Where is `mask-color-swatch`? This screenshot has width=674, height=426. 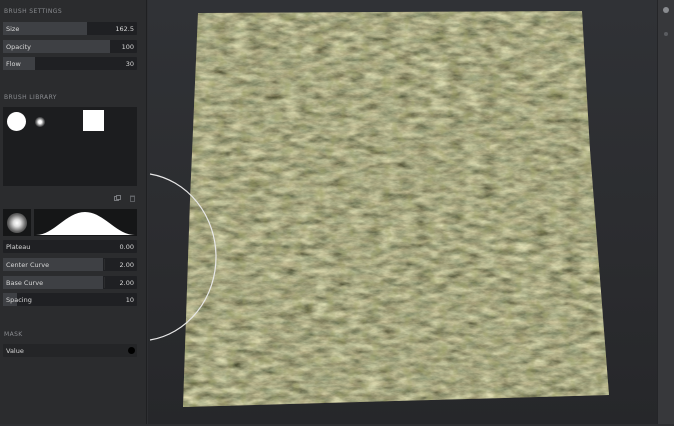
mask-color-swatch is located at coordinates (131, 350).